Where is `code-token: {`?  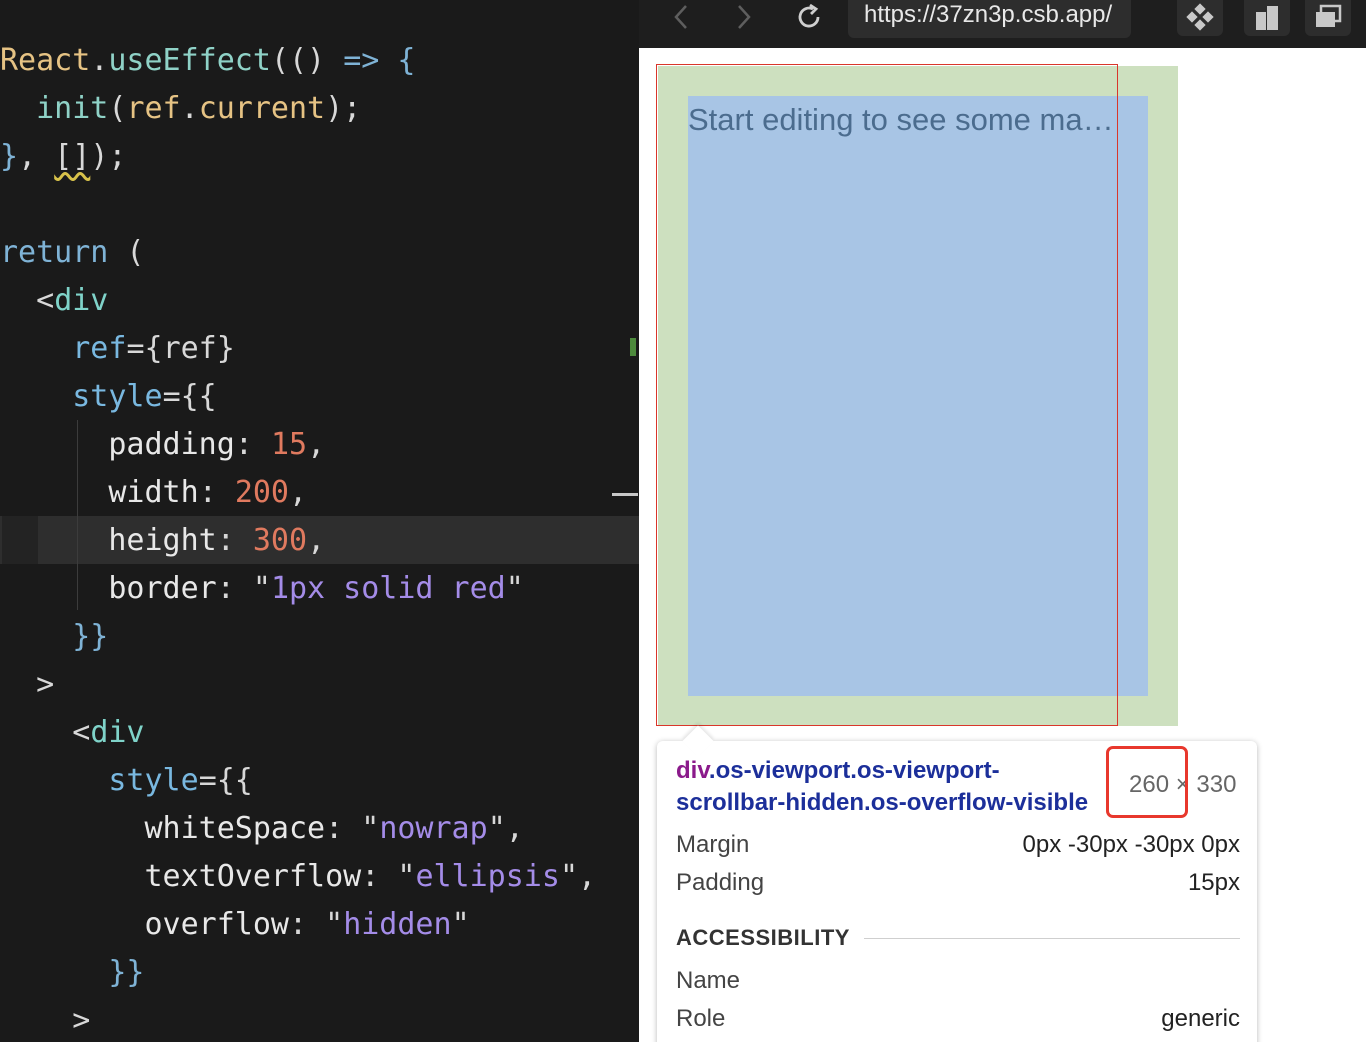
code-token: { is located at coordinates (406, 60).